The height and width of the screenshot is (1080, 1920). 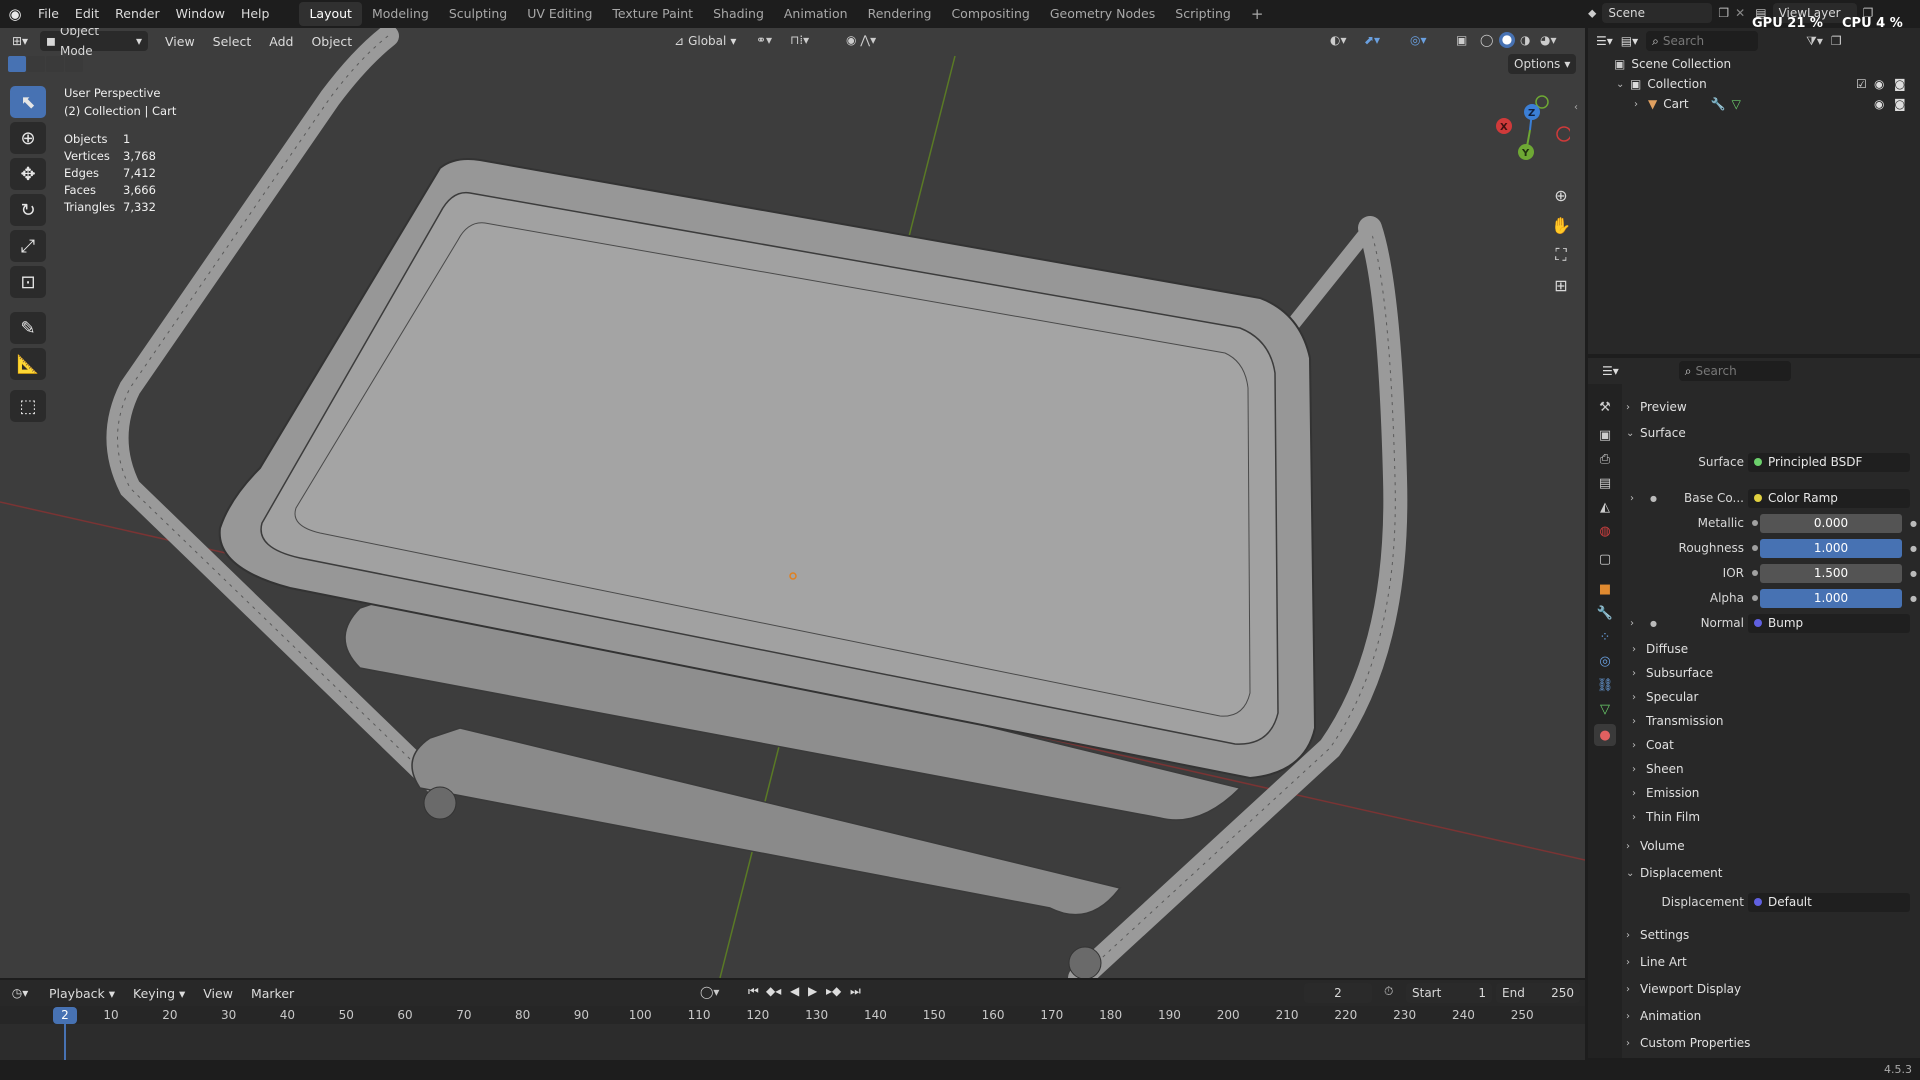 I want to click on display-mode-icon: ▤▾, so click(x=1629, y=41).